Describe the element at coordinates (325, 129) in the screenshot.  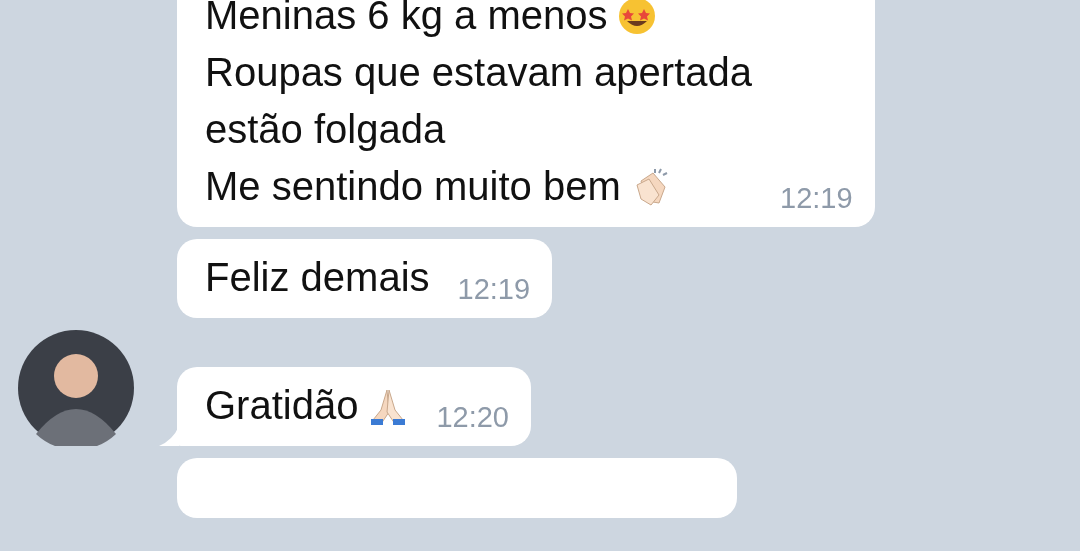
I see `message-text: estão folgada` at that location.